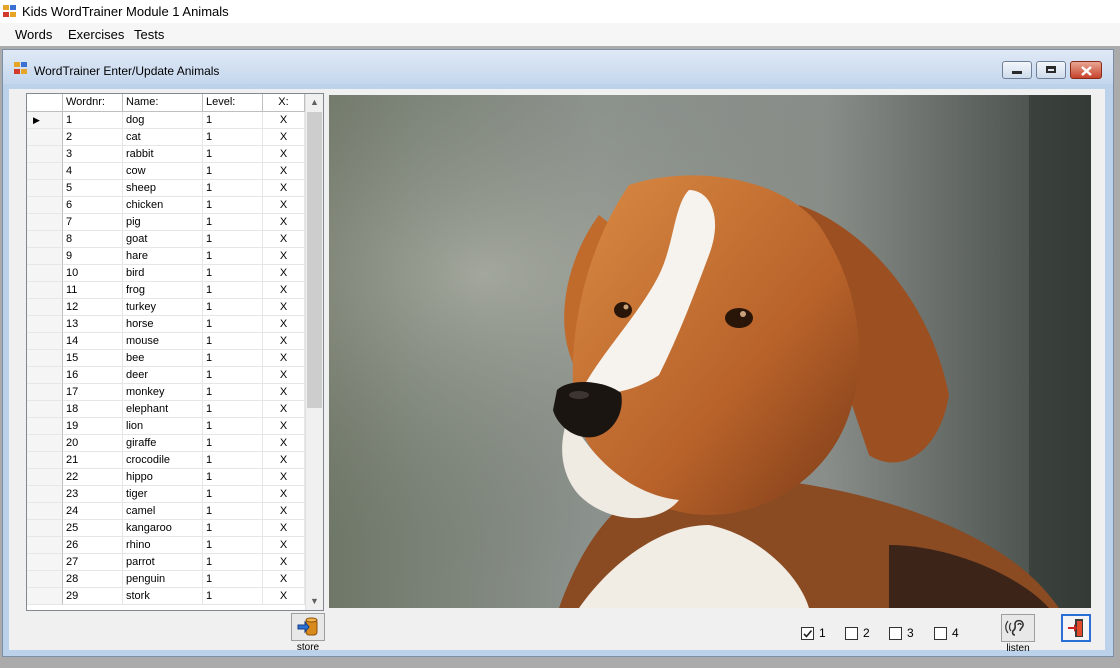  I want to click on cell-wordnr: 10, so click(93, 273).